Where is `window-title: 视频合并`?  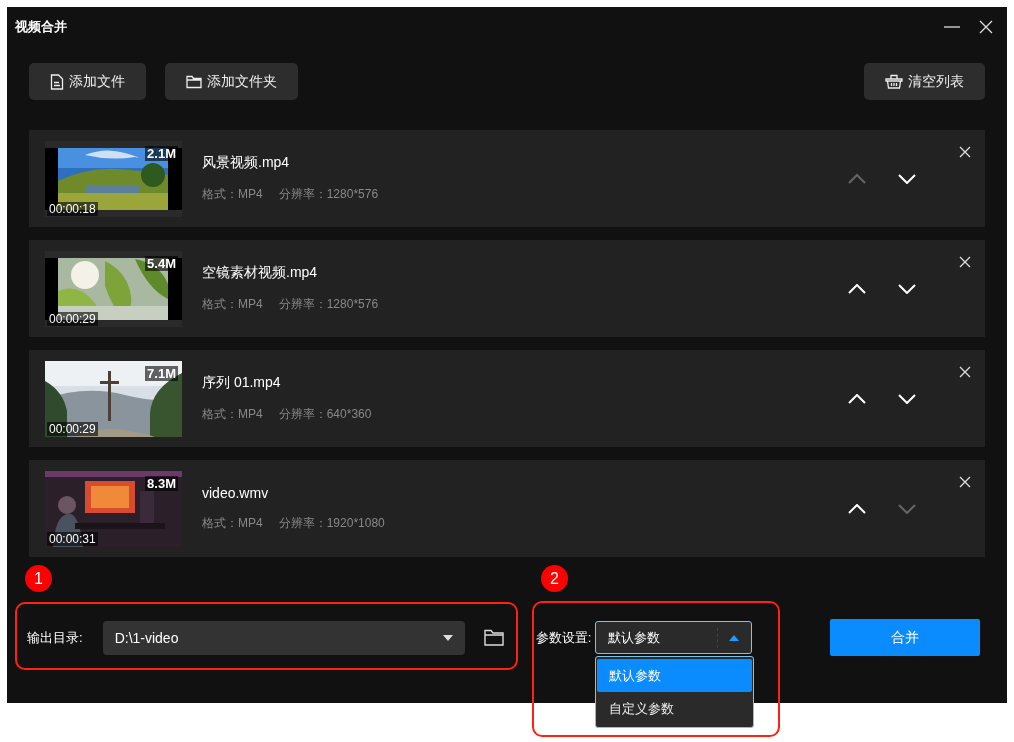 window-title: 视频合并 is located at coordinates (41, 27).